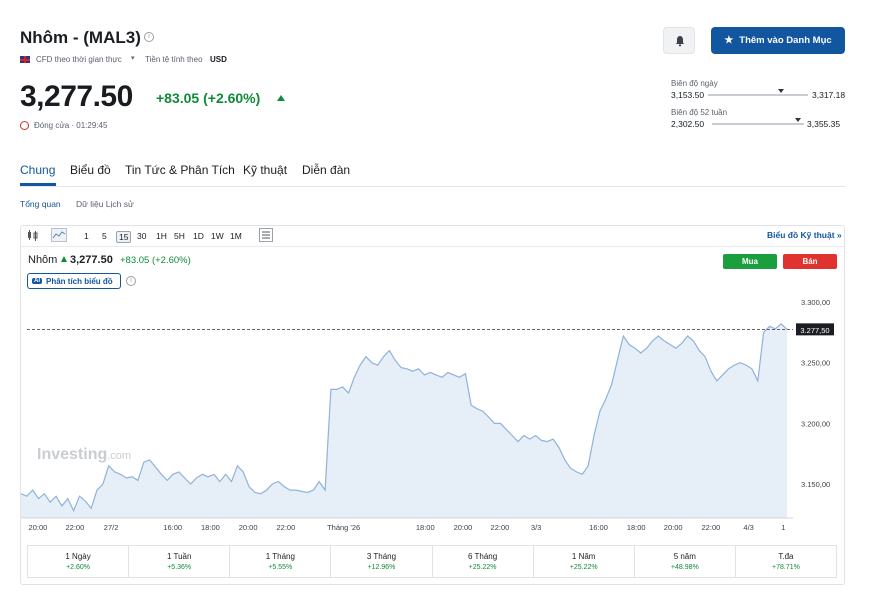 The width and height of the screenshot is (875, 613). I want to click on day-range-label: Biên độ ngày, so click(694, 83).